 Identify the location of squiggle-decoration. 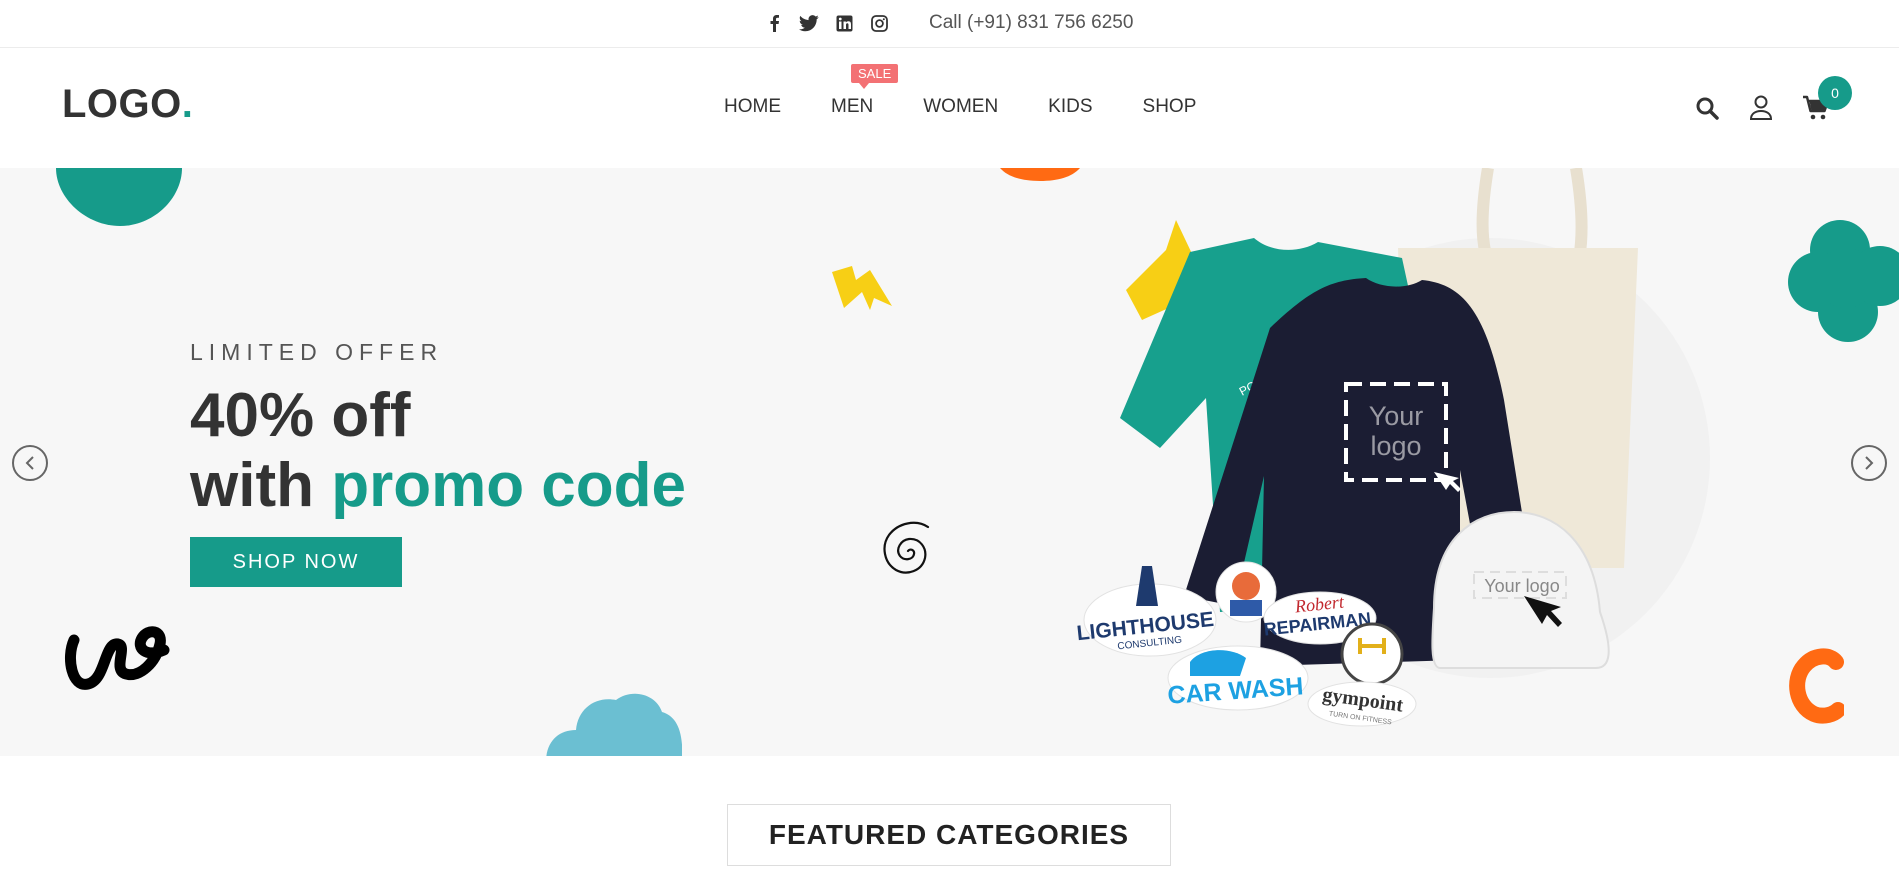
(117, 658).